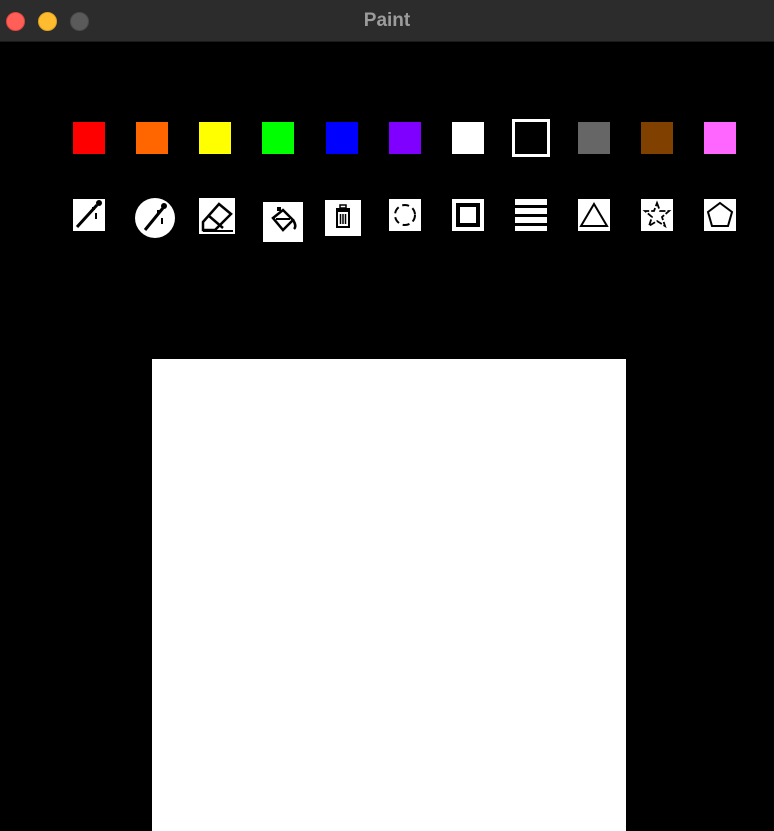 The image size is (774, 831). I want to click on rectangle-tool-button, so click(468, 215).